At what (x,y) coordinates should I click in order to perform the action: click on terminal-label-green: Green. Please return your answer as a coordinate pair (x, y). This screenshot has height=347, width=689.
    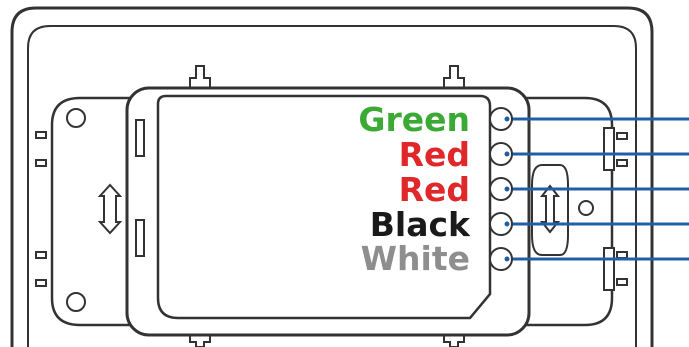
    Looking at the image, I should click on (414, 119).